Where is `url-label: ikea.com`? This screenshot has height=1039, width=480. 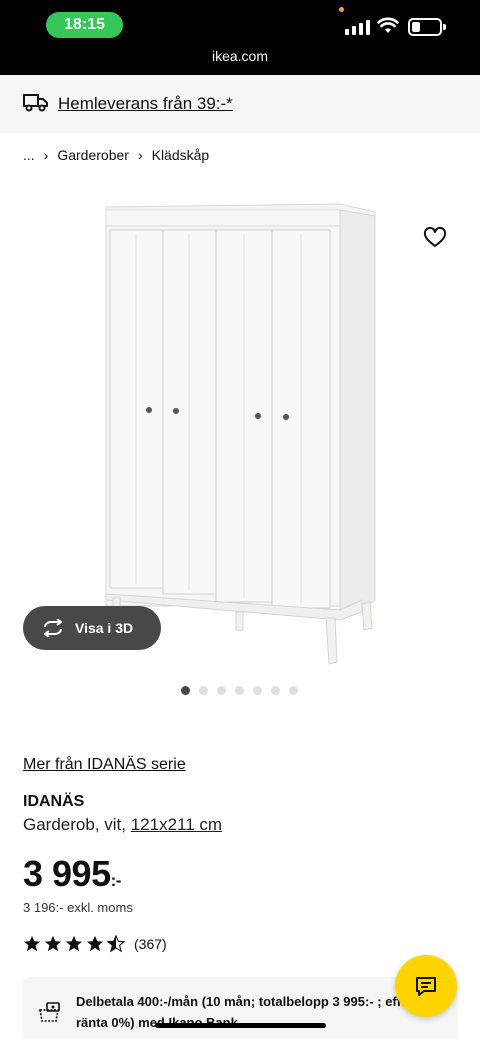 url-label: ikea.com is located at coordinates (240, 56).